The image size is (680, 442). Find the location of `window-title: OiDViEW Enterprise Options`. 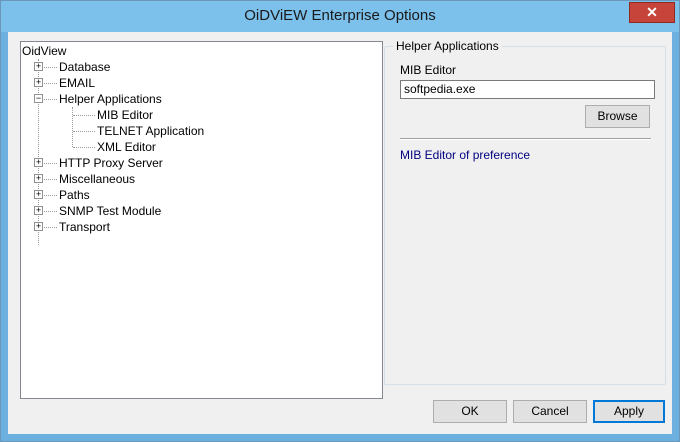

window-title: OiDViEW Enterprise Options is located at coordinates (340, 15).